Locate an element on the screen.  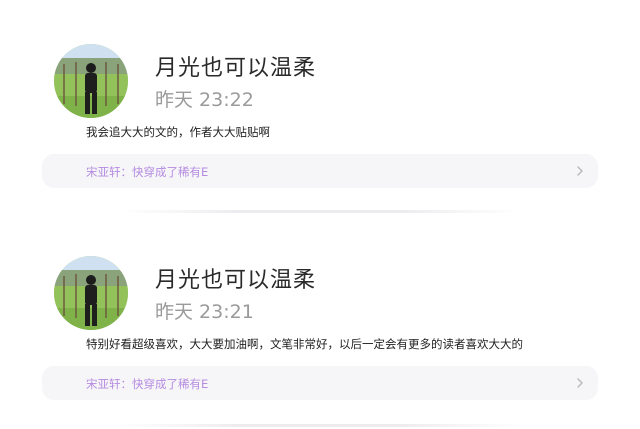
comment-text: 我会追大大的文的，作者大大贴贴啊 is located at coordinates (178, 132).